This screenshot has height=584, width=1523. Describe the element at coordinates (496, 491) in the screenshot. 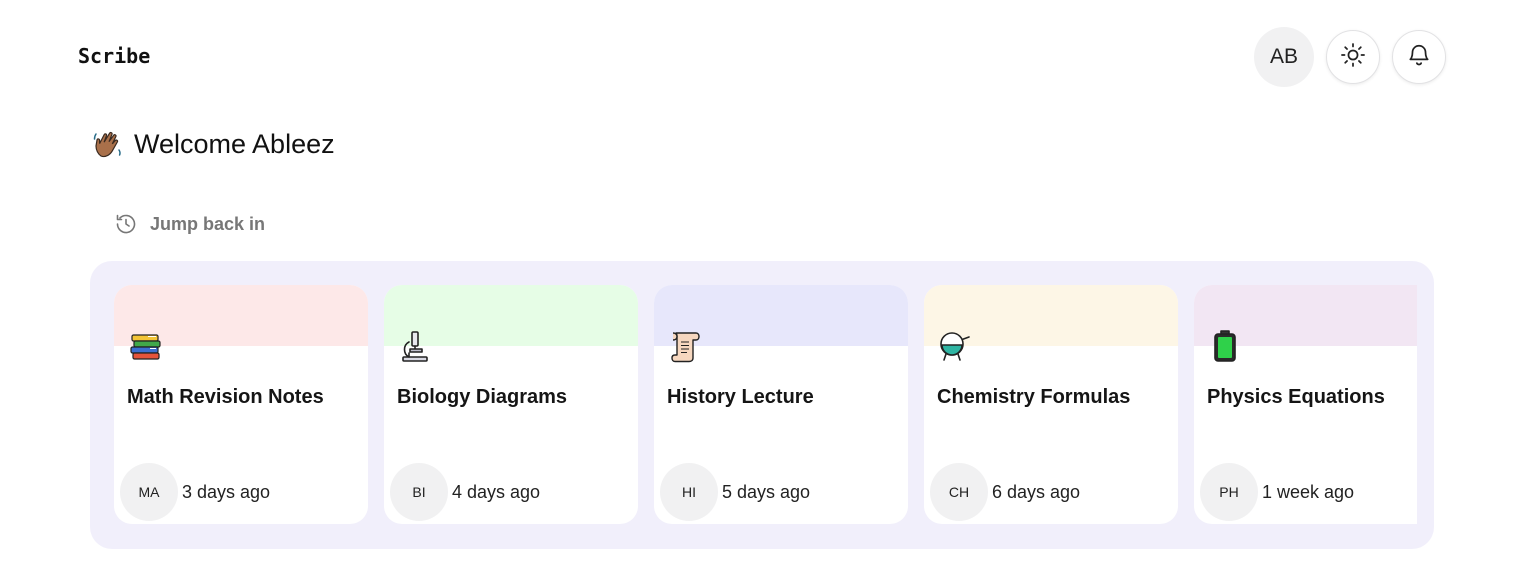

I see `last-edited: 4 days ago` at that location.